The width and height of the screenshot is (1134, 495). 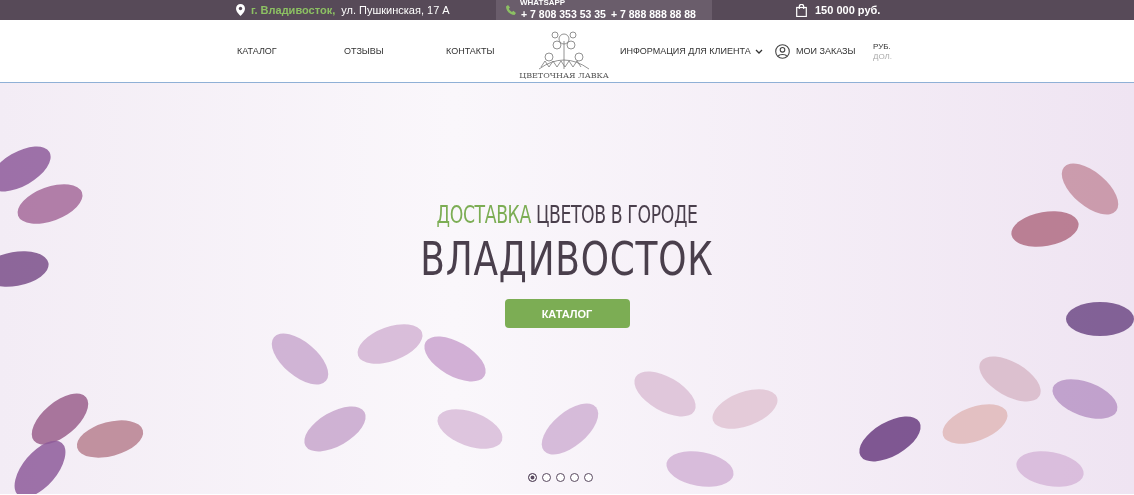 What do you see at coordinates (564, 75) in the screenshot?
I see `logo-text: ЦВЕТОЧНАЯ ЛАВКА` at bounding box center [564, 75].